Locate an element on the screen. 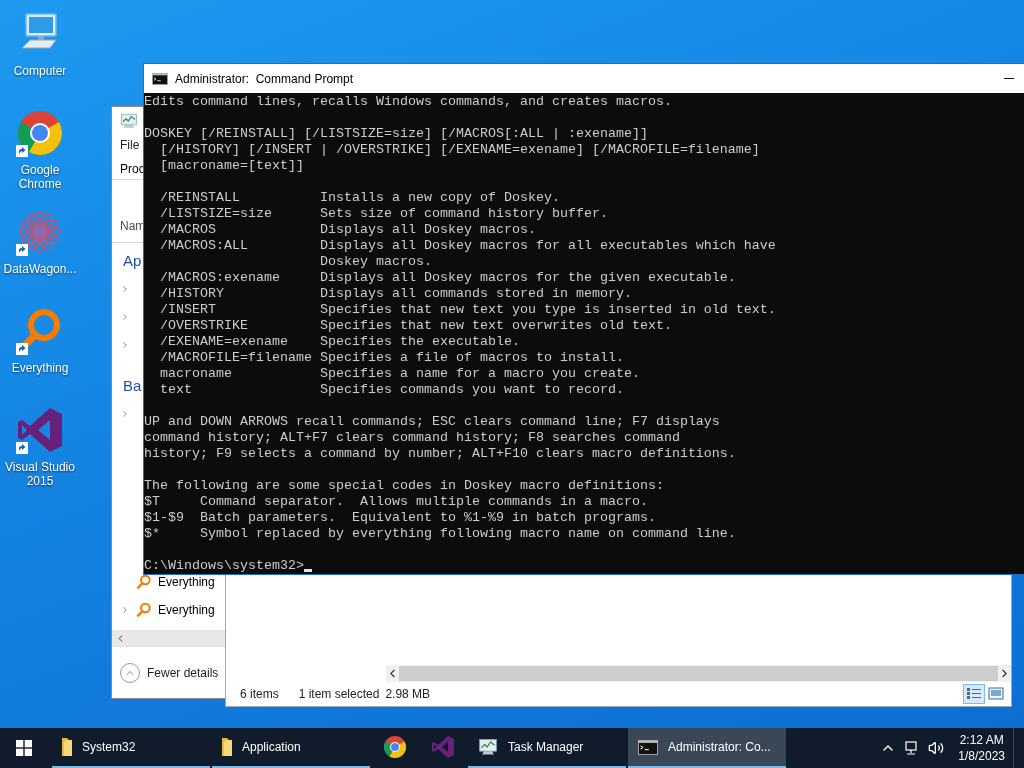 The image size is (1024, 768). minimize-icon is located at coordinates (1009, 78).